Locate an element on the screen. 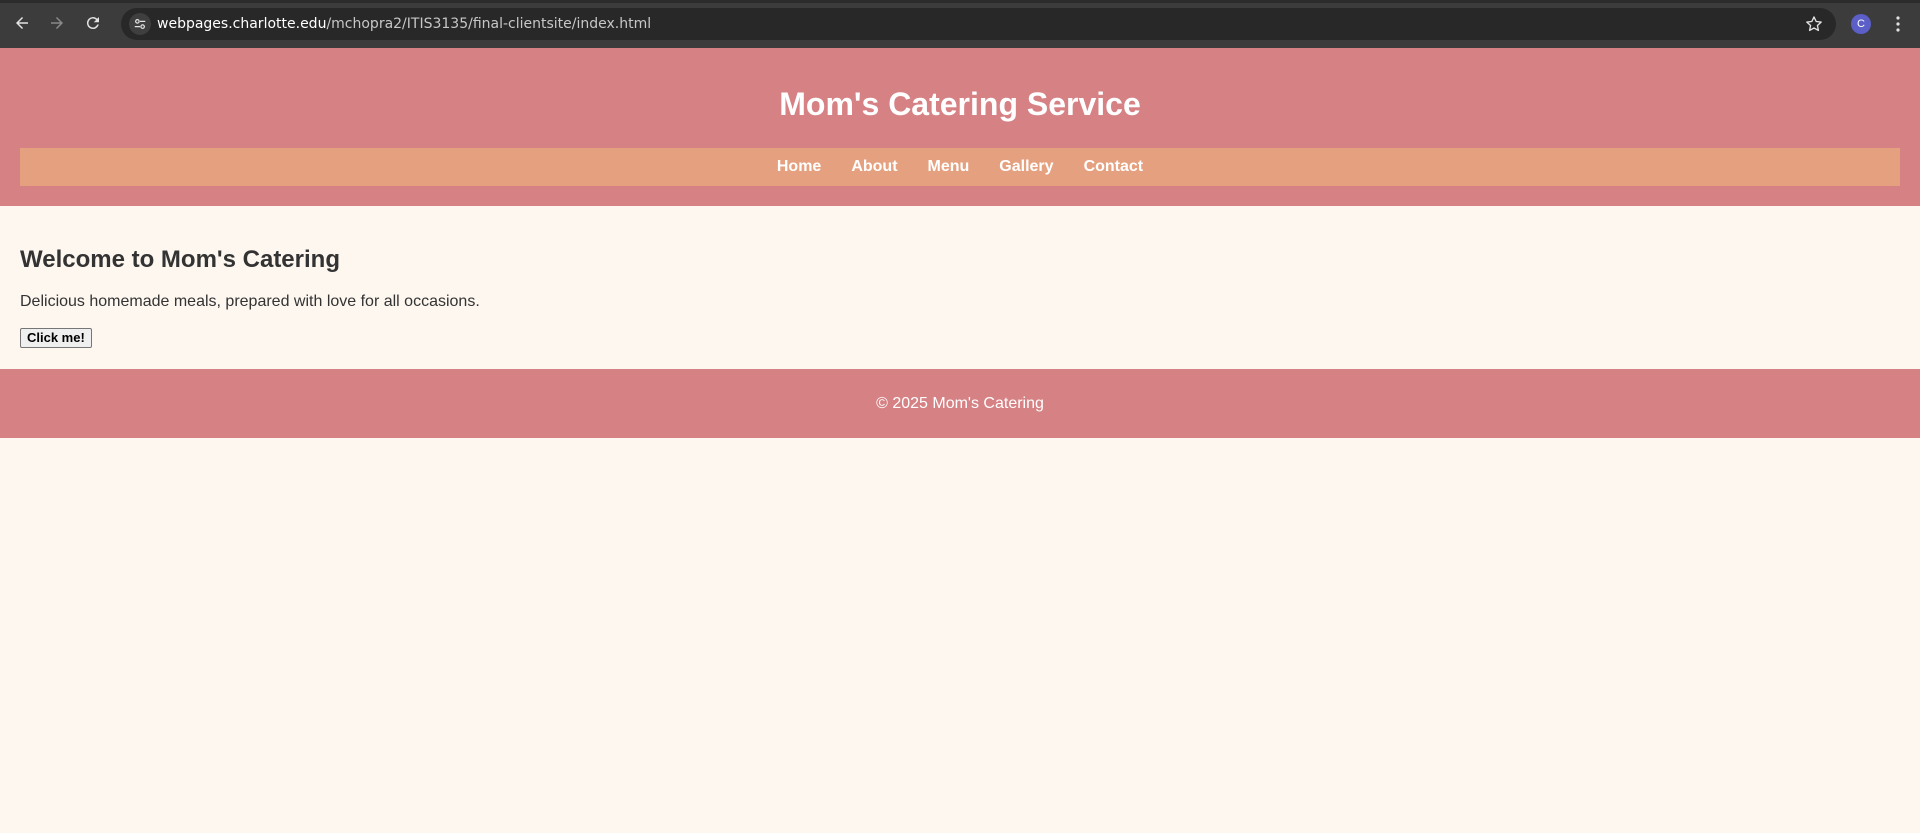 This screenshot has height=833, width=1920. nav-link-contact: Contact is located at coordinates (1114, 167).